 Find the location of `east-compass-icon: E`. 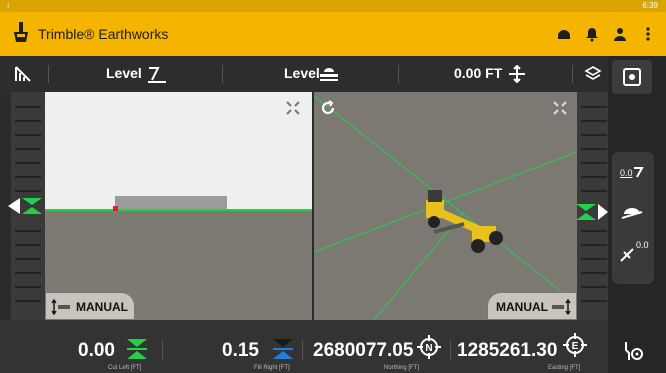

east-compass-icon: E is located at coordinates (575, 345).